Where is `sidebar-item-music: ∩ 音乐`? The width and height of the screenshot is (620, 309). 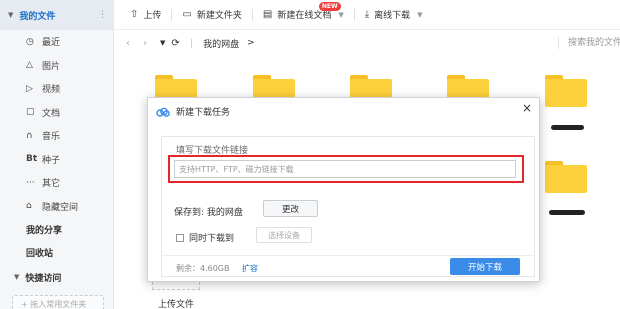
sidebar-item-music: ∩ 音乐 is located at coordinates (56, 136).